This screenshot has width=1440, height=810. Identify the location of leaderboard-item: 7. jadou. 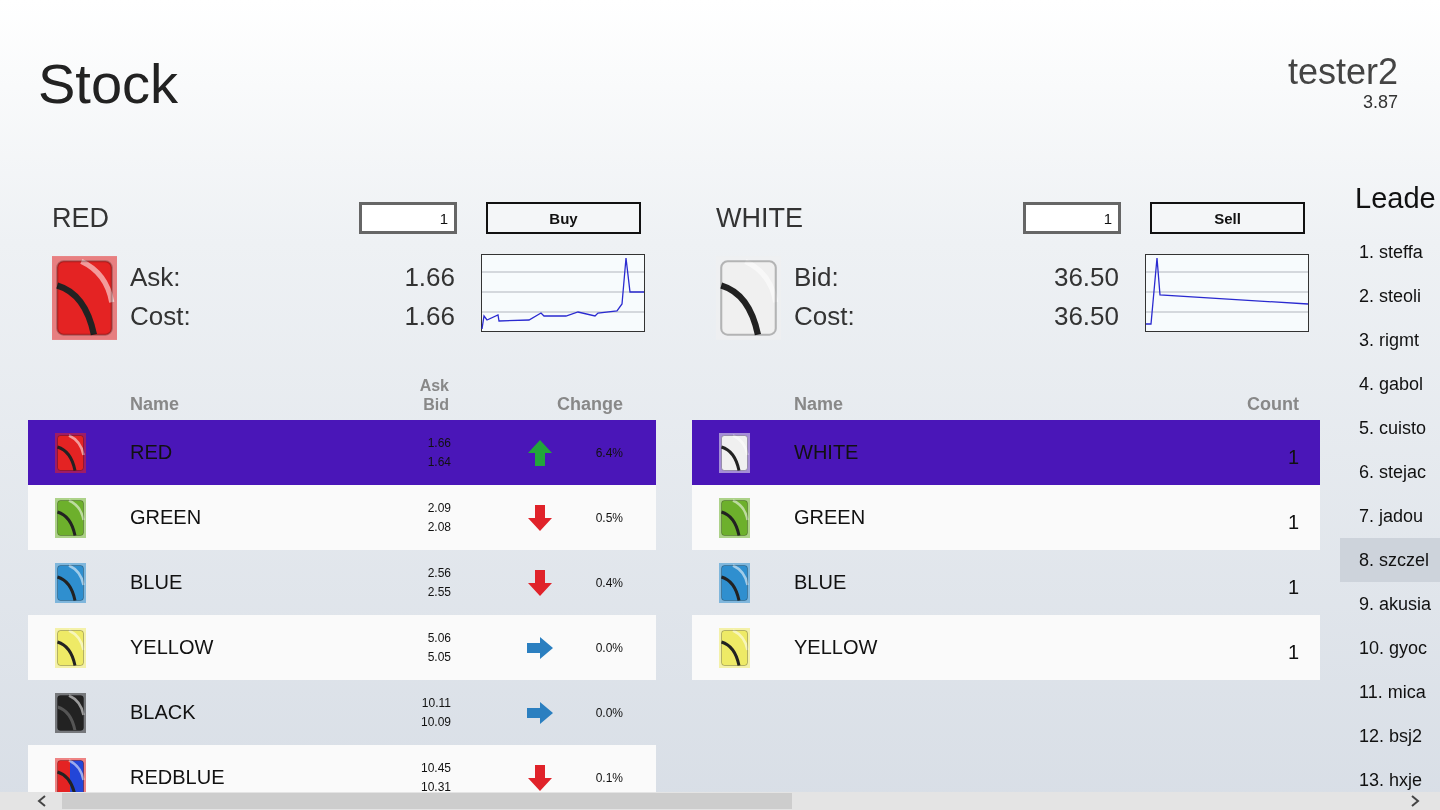
(1390, 516).